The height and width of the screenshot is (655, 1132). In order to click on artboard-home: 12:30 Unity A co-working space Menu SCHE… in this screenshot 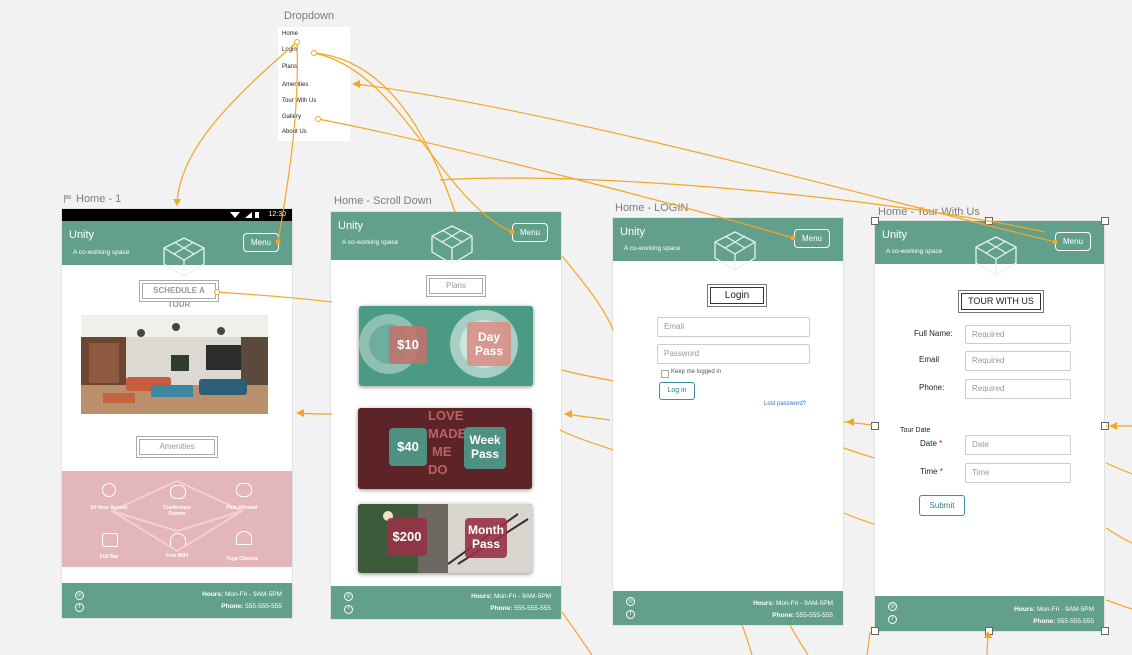, I will do `click(177, 413)`.